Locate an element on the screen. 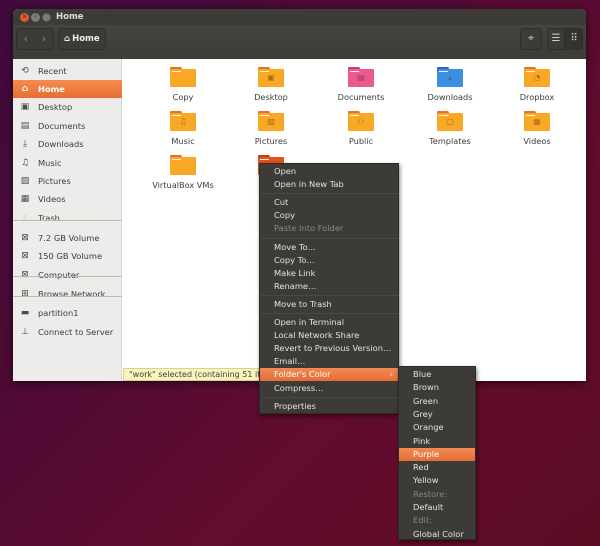 Image resolution: width=600 pixels, height=546 pixels. sidebar-item-label: 150 GB Volume is located at coordinates (70, 256).